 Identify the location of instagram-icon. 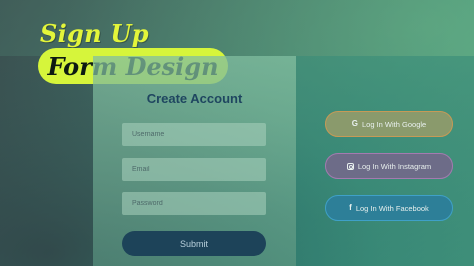
(350, 166).